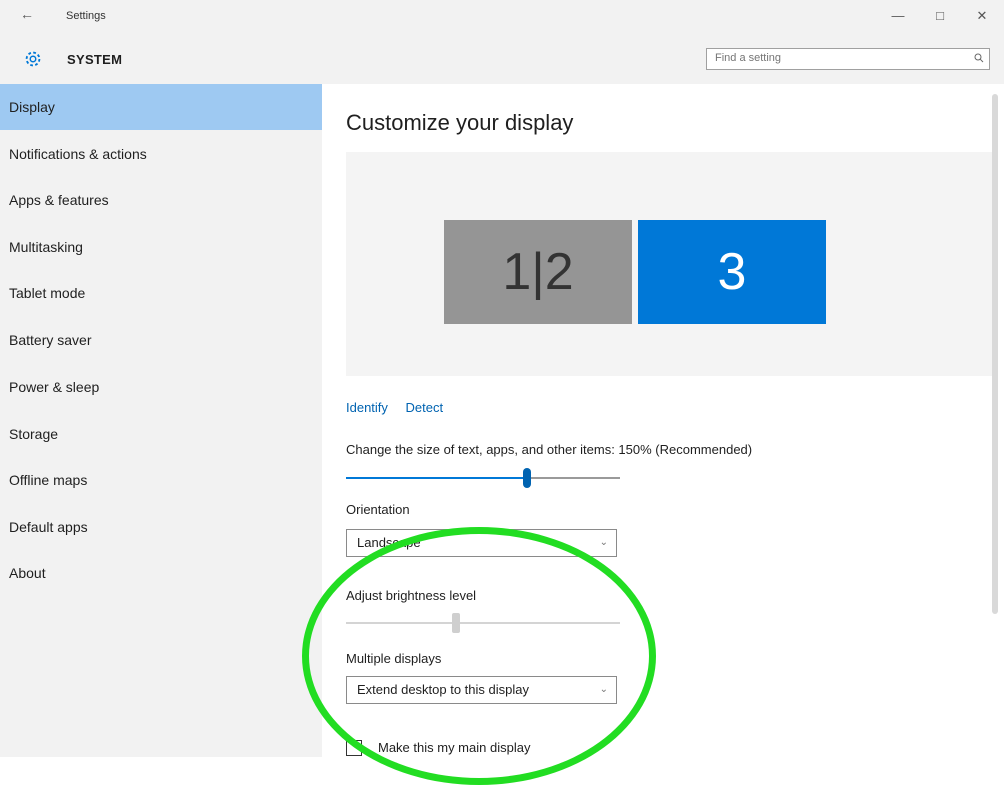 Image resolution: width=1004 pixels, height=785 pixels. I want to click on main-display-checkbox, so click(354, 748).